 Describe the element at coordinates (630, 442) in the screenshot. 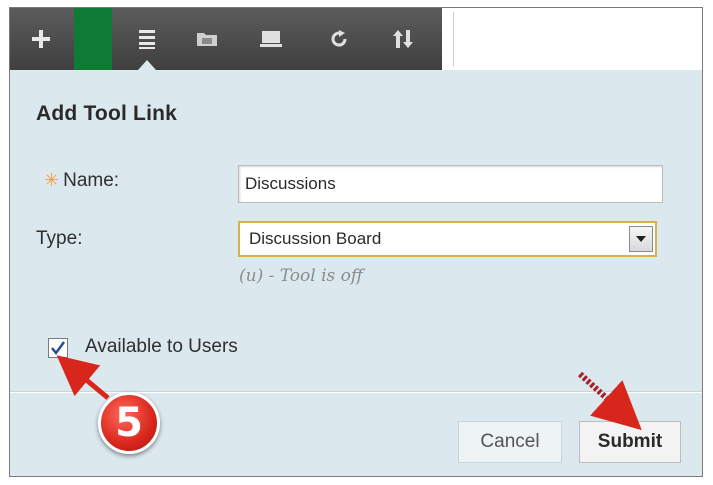

I see `submit-button: Submit` at that location.